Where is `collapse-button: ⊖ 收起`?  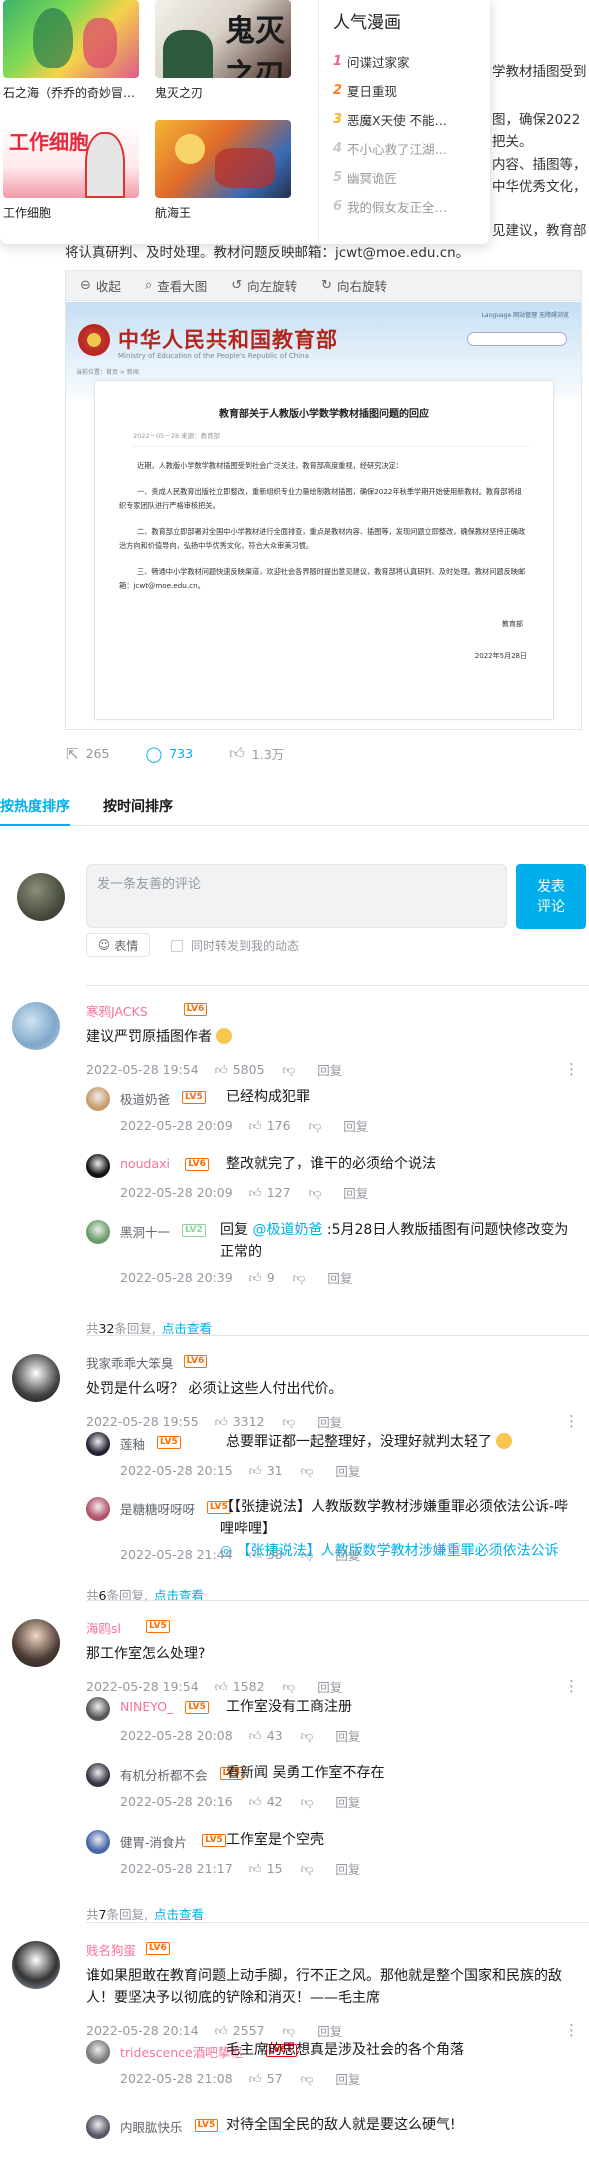 collapse-button: ⊖ 收起 is located at coordinates (100, 285).